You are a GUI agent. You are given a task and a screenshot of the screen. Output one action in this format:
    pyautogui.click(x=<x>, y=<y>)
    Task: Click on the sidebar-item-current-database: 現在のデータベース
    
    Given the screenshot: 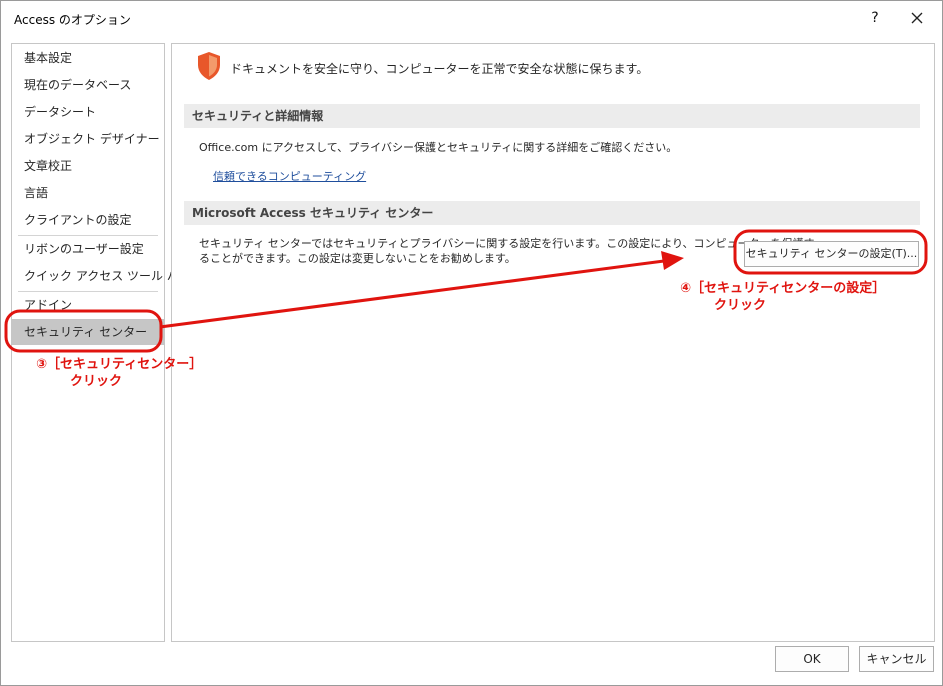 What is the action you would take?
    pyautogui.click(x=88, y=85)
    